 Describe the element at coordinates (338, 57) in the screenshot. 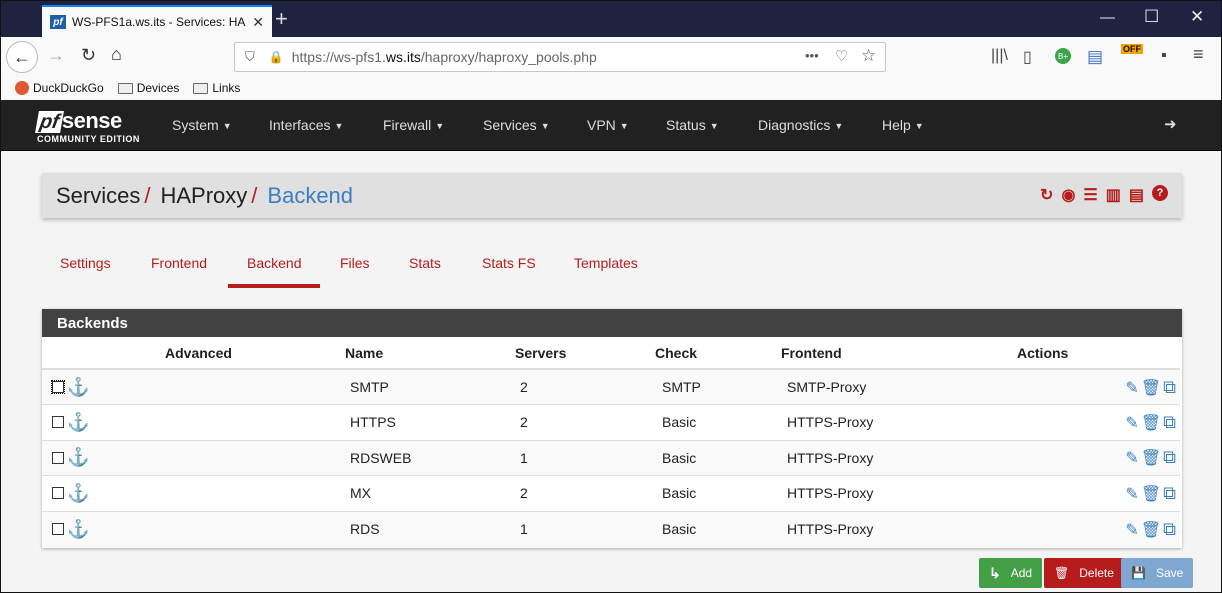

I see `url-prefix: https://ws-pfs1.` at that location.